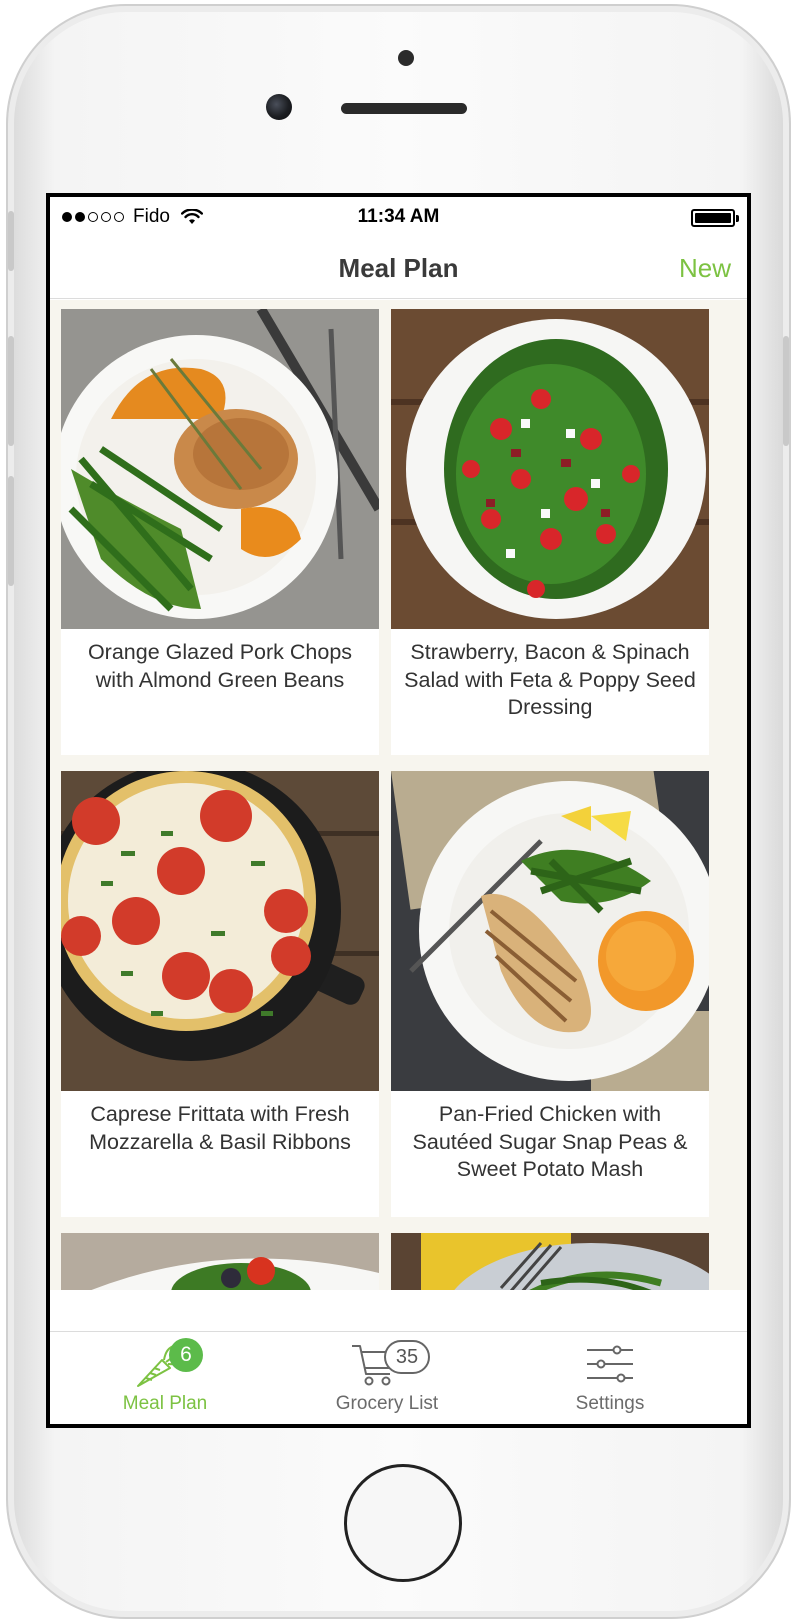 The image size is (797, 1623). I want to click on clock: 11:34 AM, so click(398, 216).